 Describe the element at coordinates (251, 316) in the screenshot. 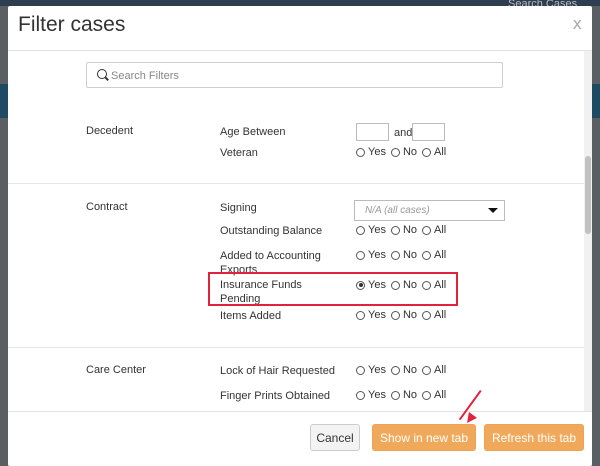

I see `items-added-label: Items Added` at that location.